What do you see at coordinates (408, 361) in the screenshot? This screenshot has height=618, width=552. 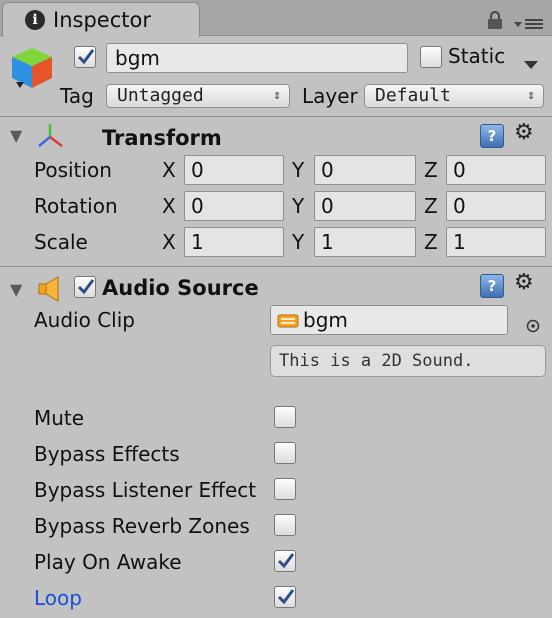 I see `sound-hint-box: This is a 2D Sound.` at bounding box center [408, 361].